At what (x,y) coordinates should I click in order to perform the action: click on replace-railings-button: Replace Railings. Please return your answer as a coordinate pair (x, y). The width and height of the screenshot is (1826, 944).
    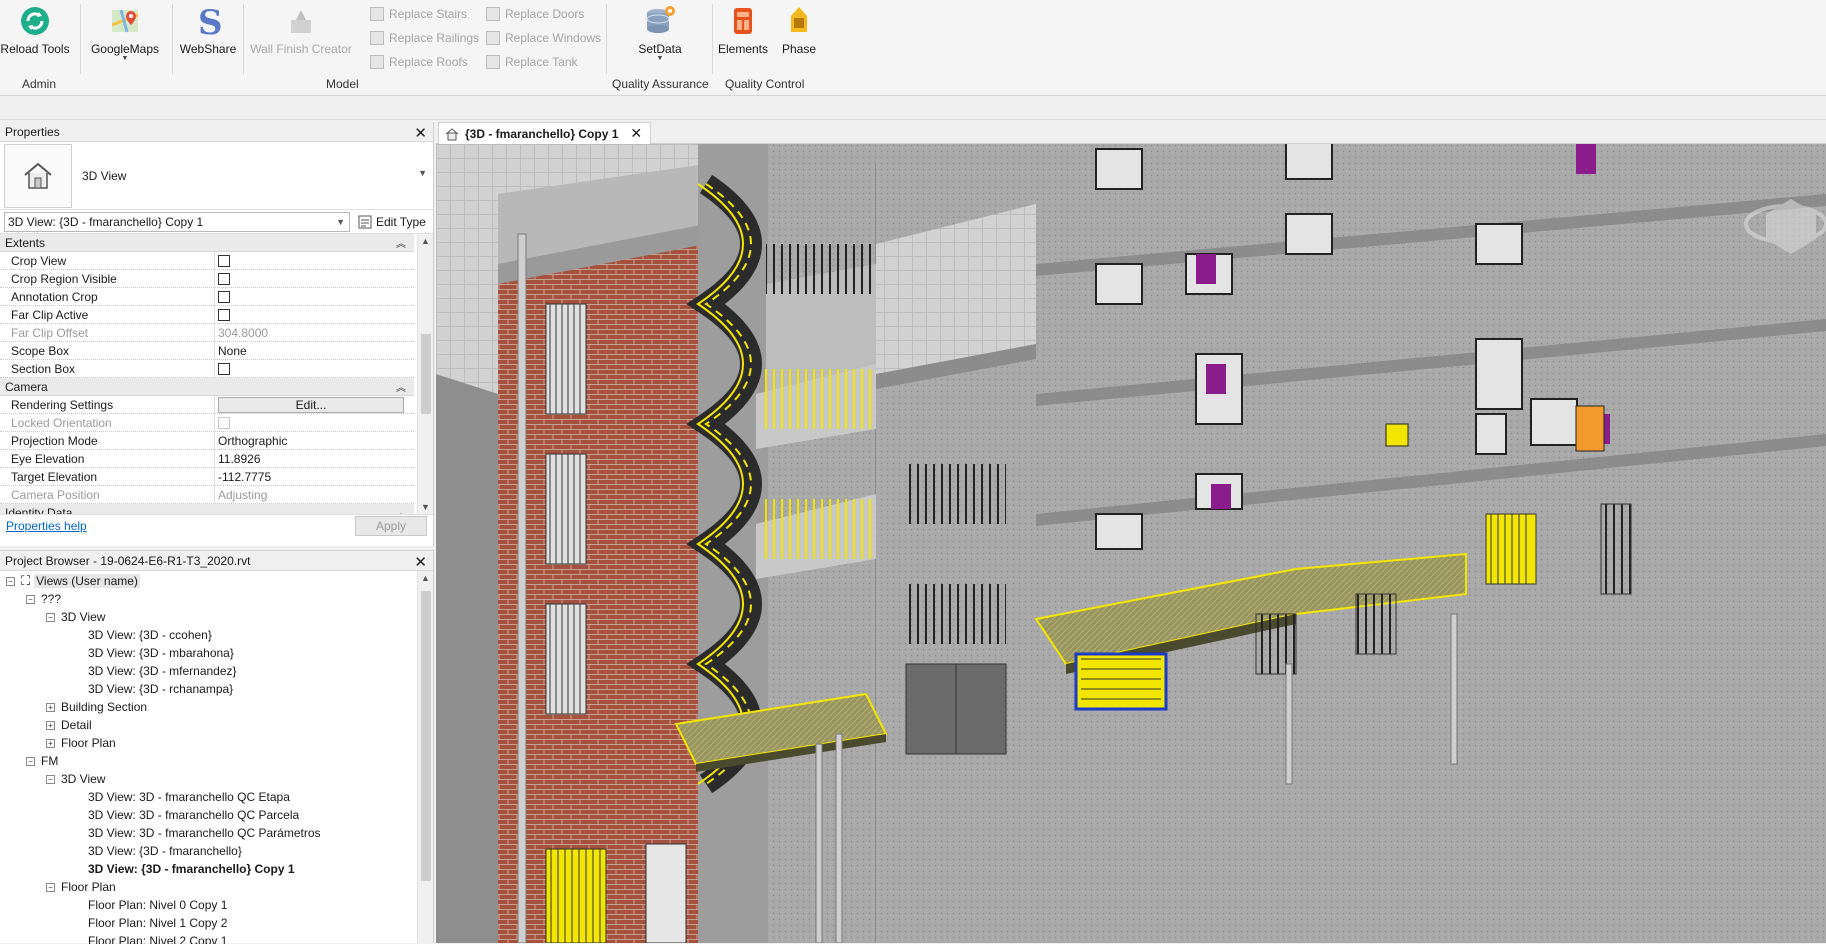
    Looking at the image, I should click on (424, 38).